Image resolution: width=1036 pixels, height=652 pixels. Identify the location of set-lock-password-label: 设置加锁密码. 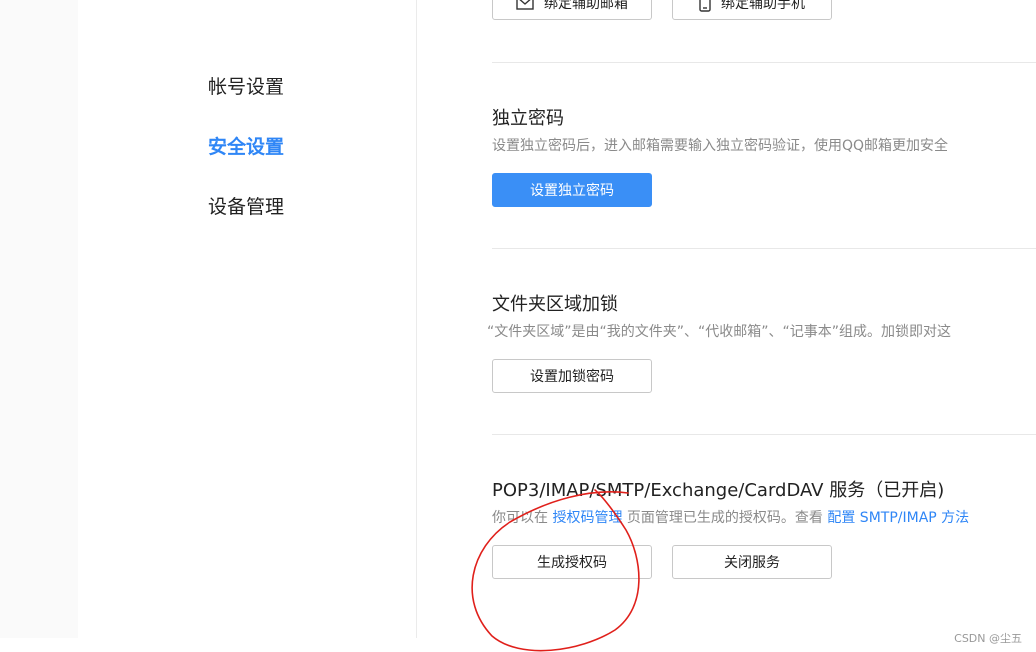
(572, 377).